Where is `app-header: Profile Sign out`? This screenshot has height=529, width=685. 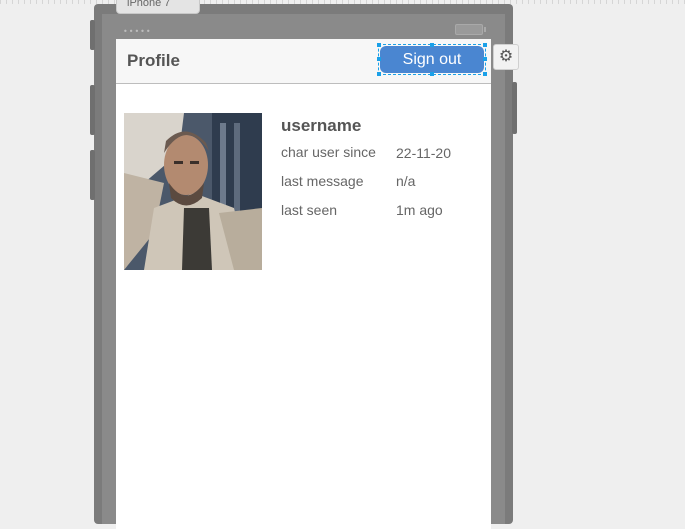 app-header: Profile Sign out is located at coordinates (303, 61).